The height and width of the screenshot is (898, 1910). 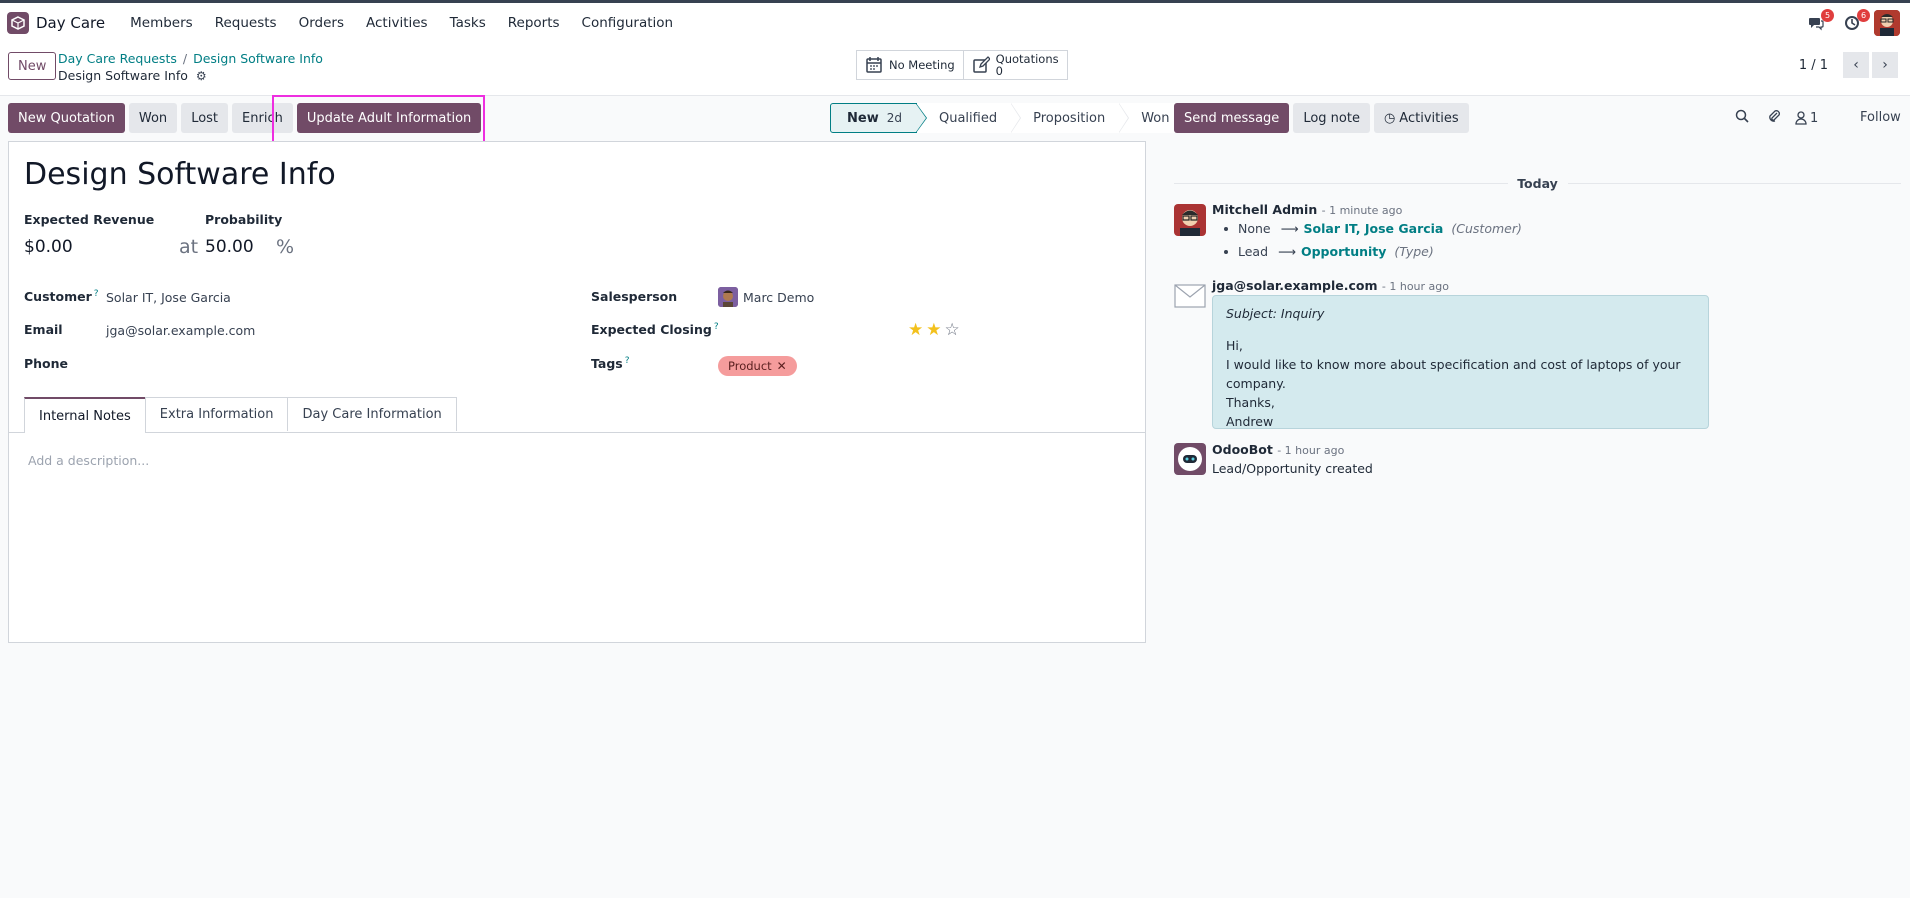 I want to click on message-time: - 1 minute ago, so click(x=1362, y=210).